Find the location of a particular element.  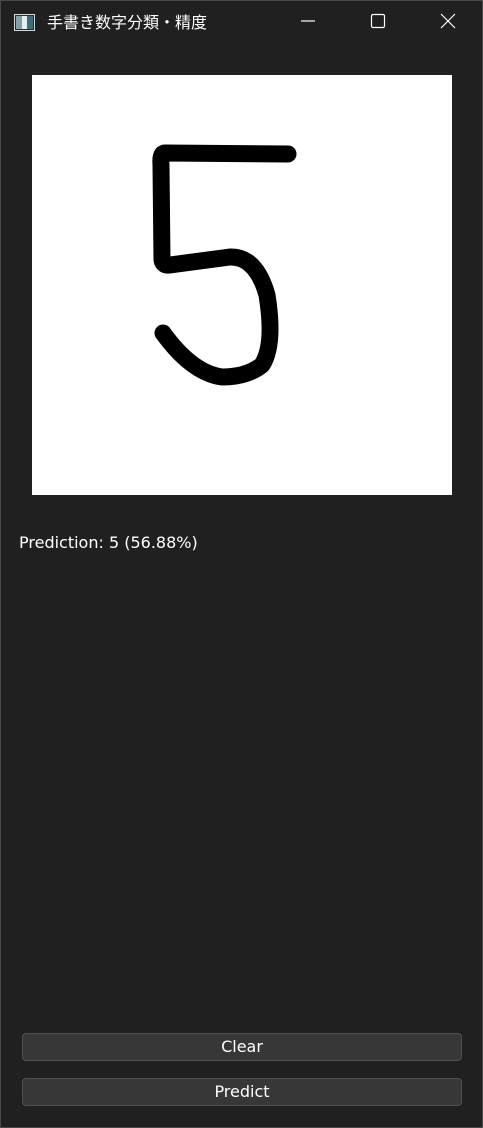

handwritten-digit-drawing is located at coordinates (224, 265).